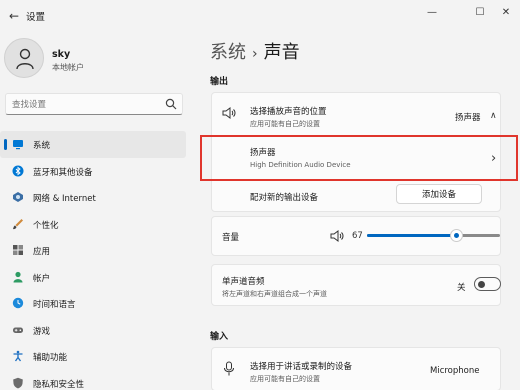 The width and height of the screenshot is (520, 390). I want to click on sidebar-item-label: 个性化, so click(46, 225).